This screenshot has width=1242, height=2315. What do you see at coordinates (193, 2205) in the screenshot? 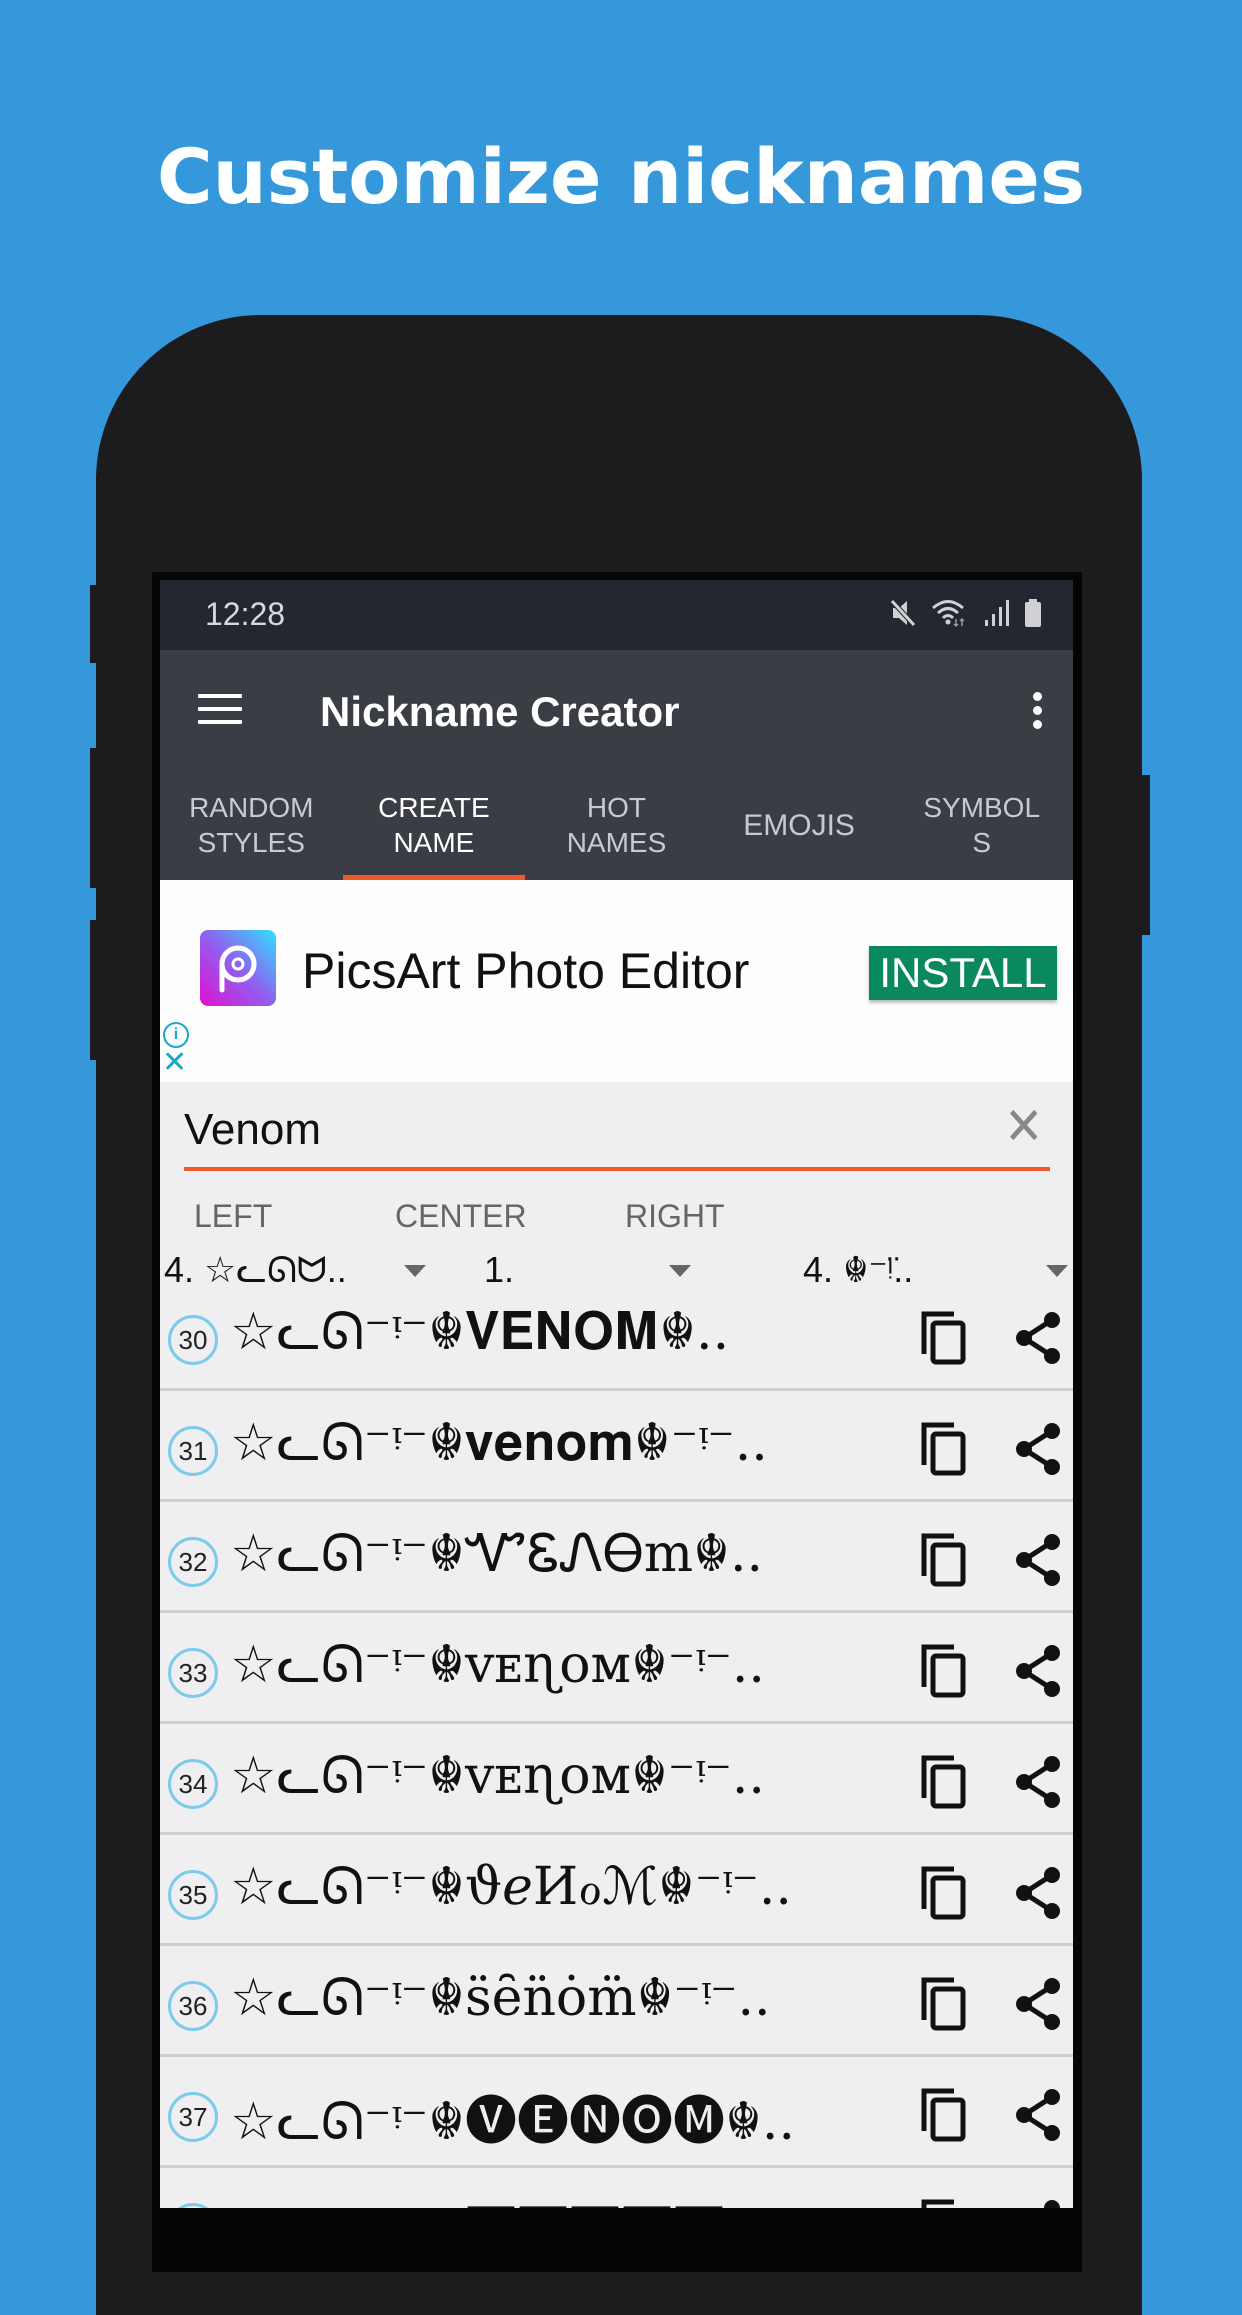
I see `row-number: 38` at bounding box center [193, 2205].